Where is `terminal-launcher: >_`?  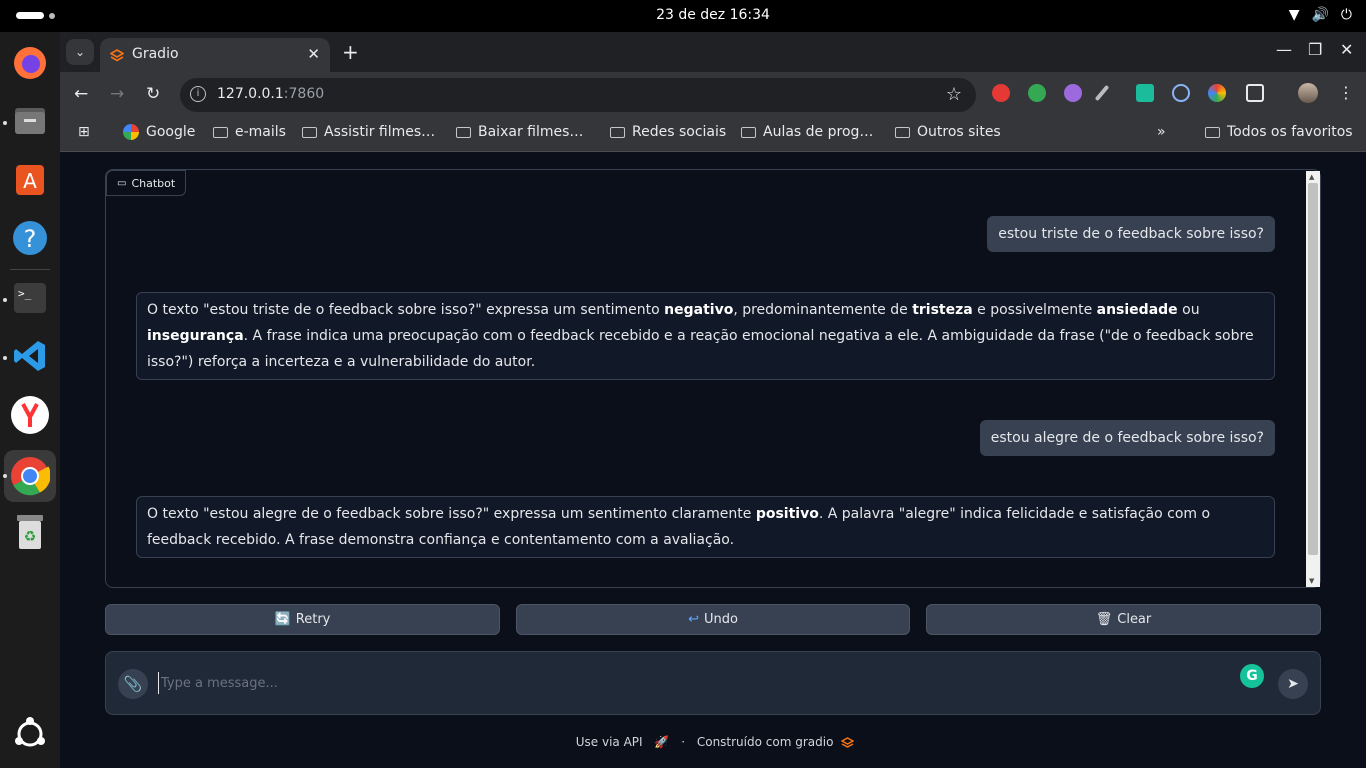
terminal-launcher: >_ is located at coordinates (30, 298).